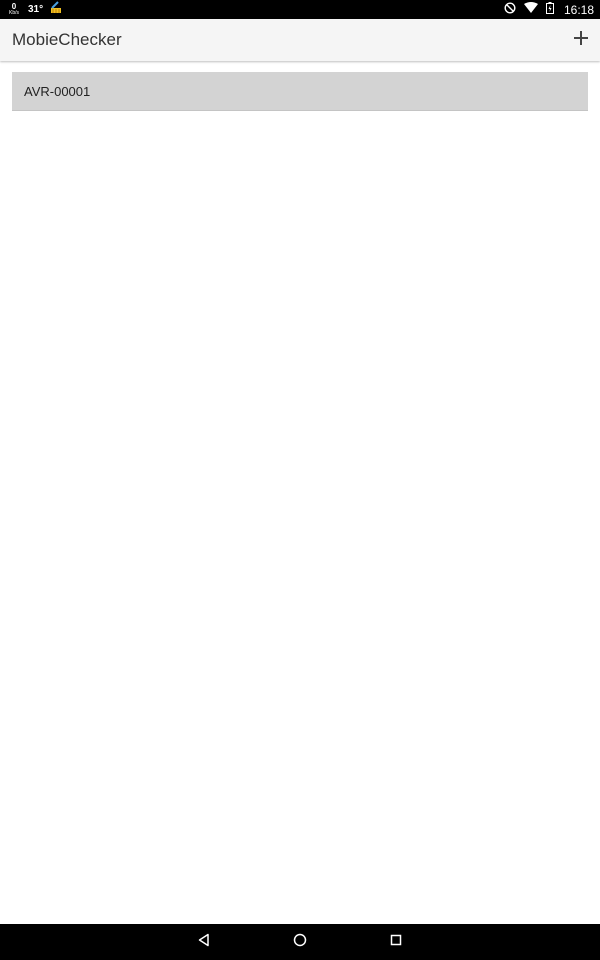 This screenshot has height=960, width=600. Describe the element at coordinates (578, 9) in the screenshot. I see `status-clock: 16:18` at that location.